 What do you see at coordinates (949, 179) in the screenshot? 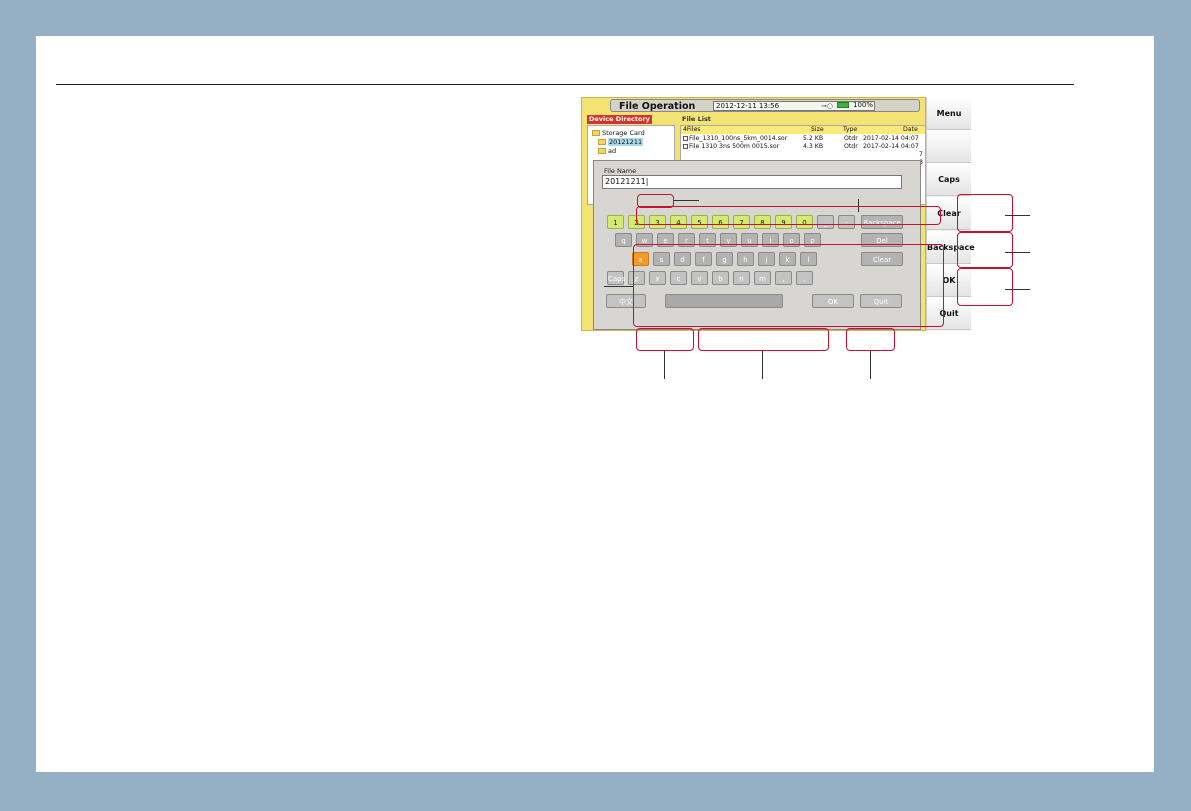
I see `caps-softkey: Caps` at bounding box center [949, 179].